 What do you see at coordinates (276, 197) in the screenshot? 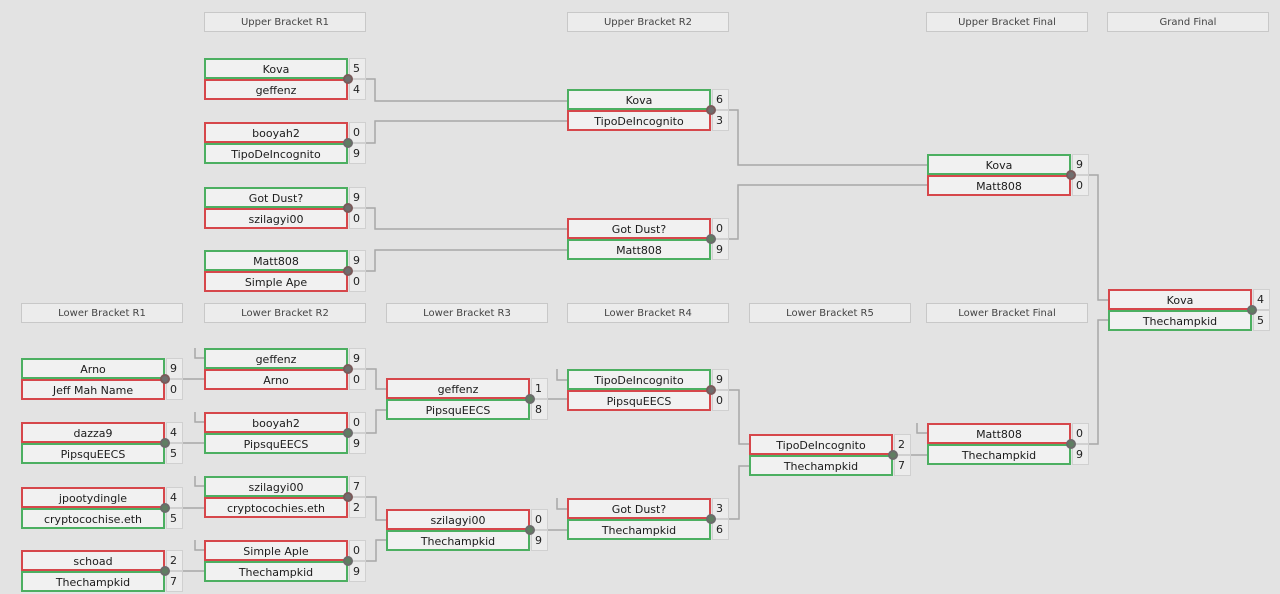
I see `player-slot-winner: Got Dust?` at bounding box center [276, 197].